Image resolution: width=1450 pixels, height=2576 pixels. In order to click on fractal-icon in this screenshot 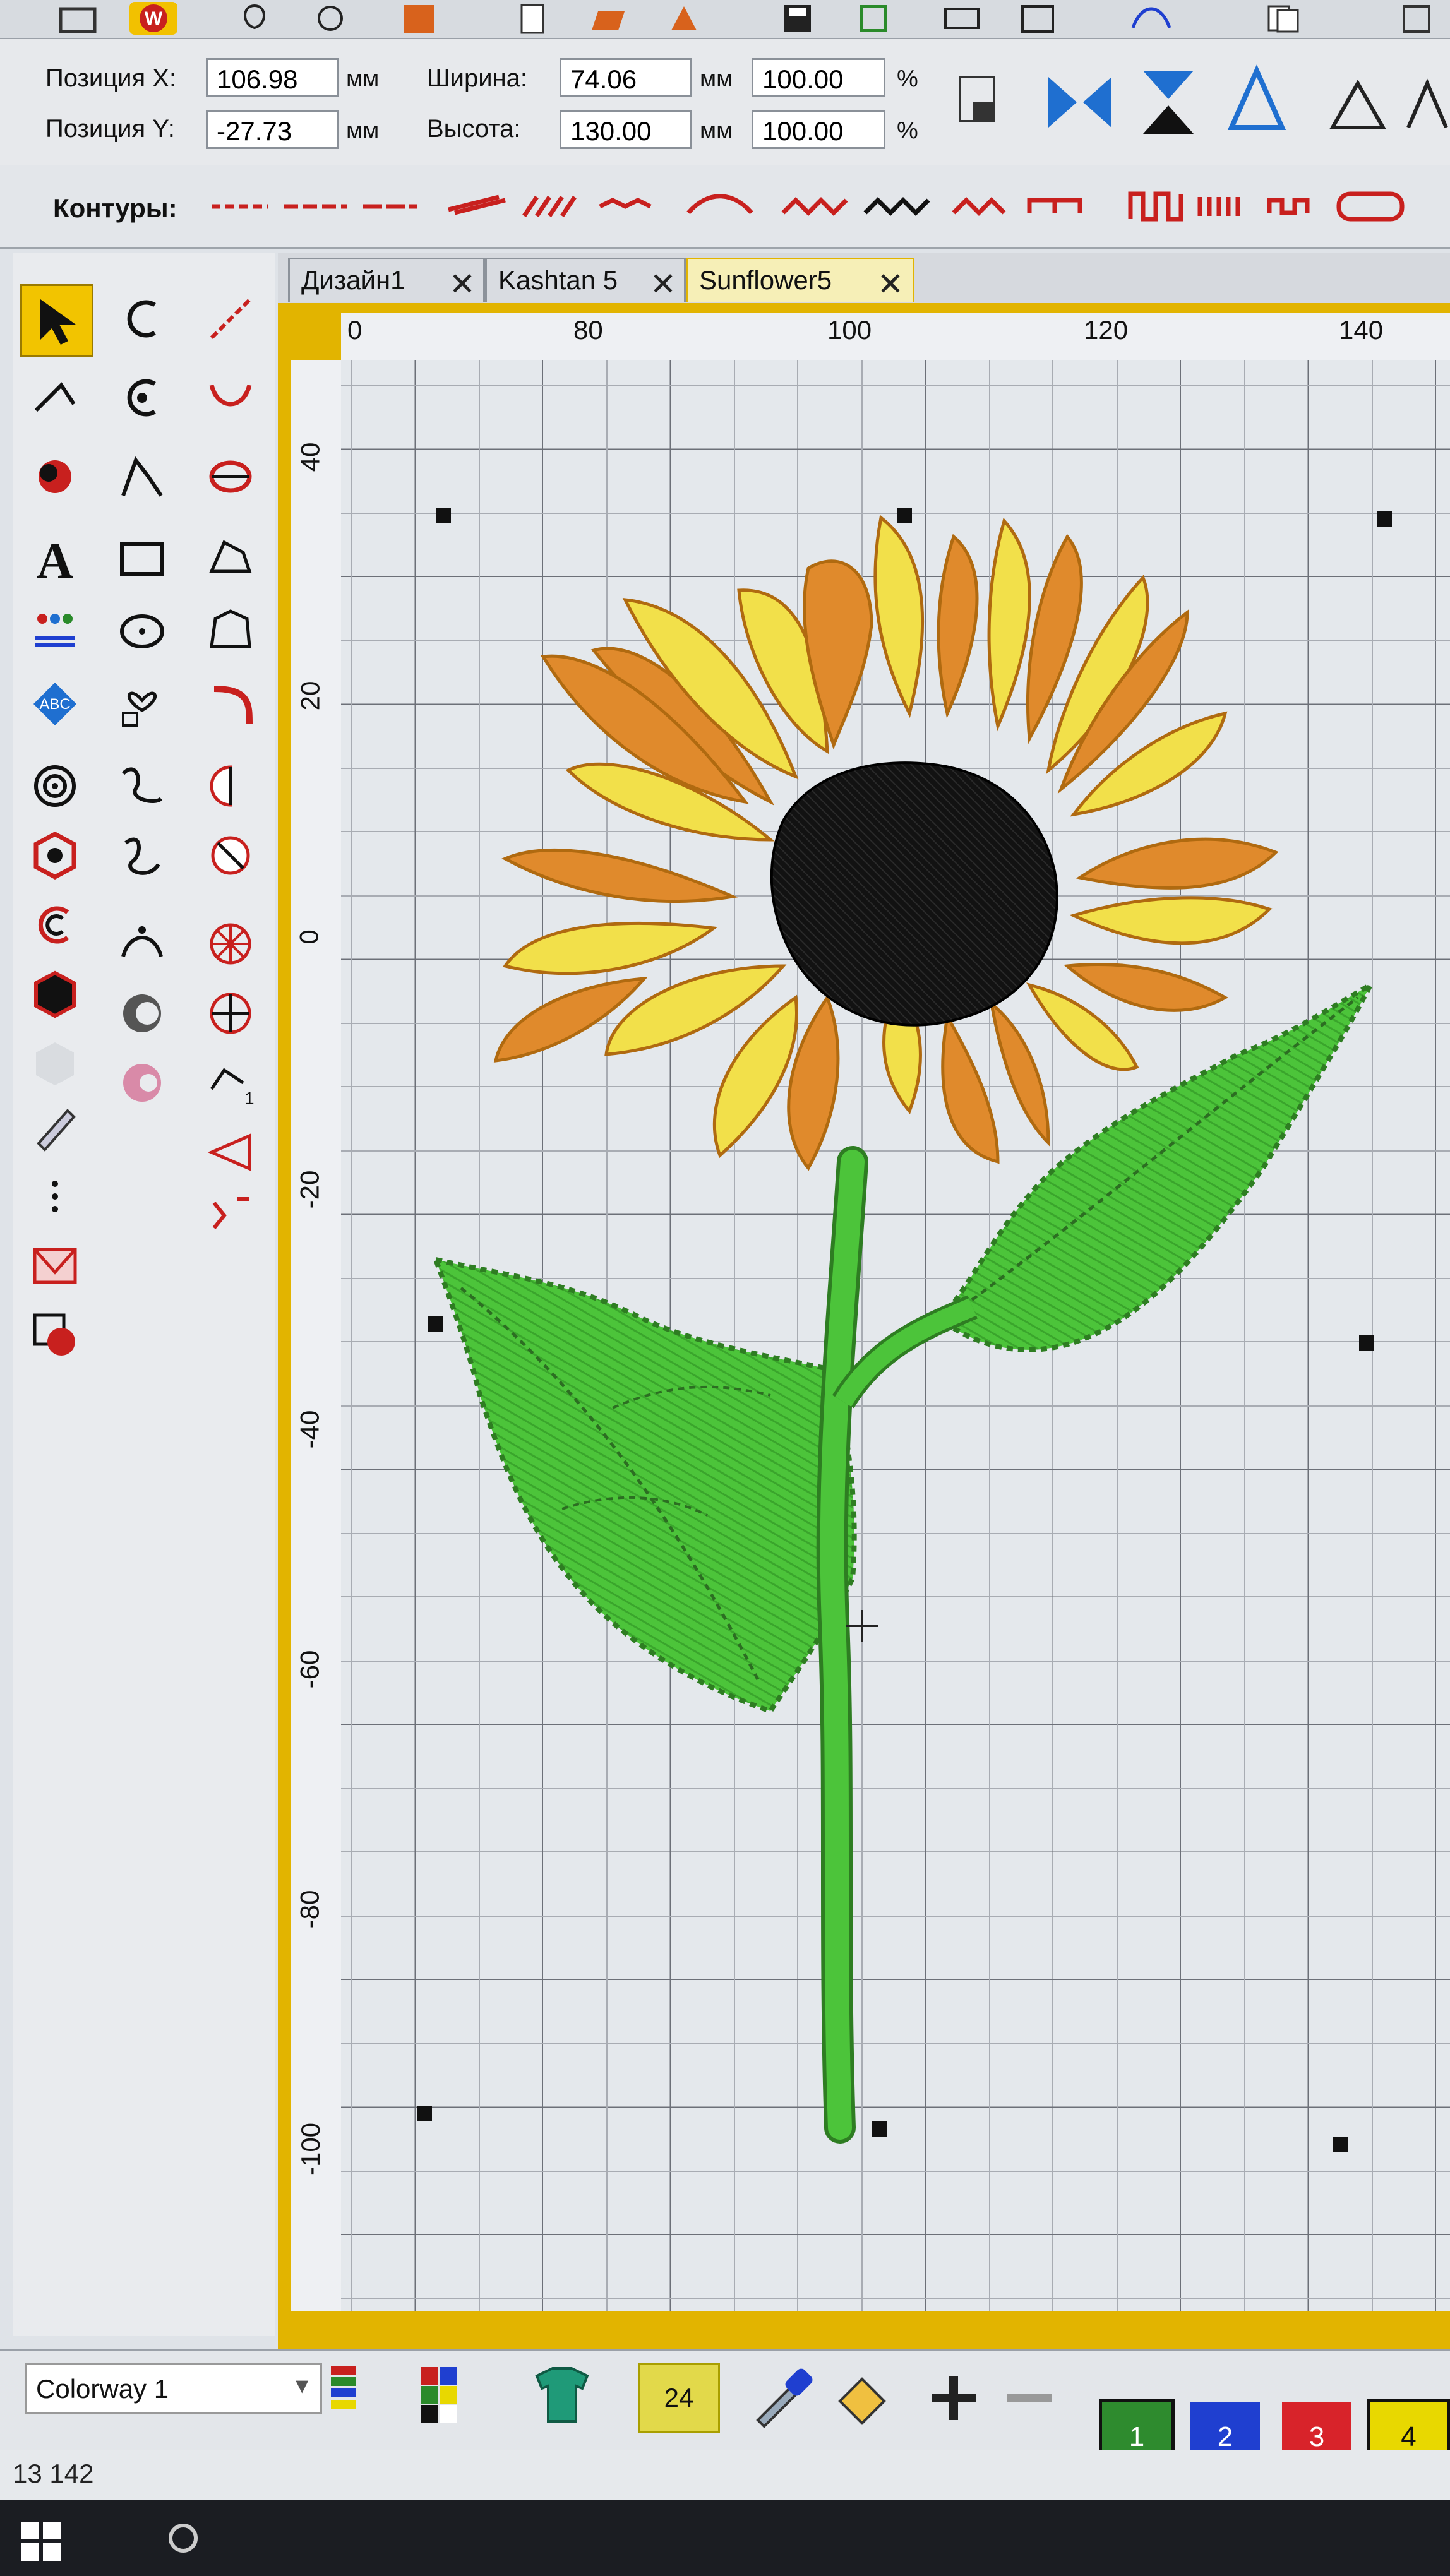, I will do `click(230, 1152)`.